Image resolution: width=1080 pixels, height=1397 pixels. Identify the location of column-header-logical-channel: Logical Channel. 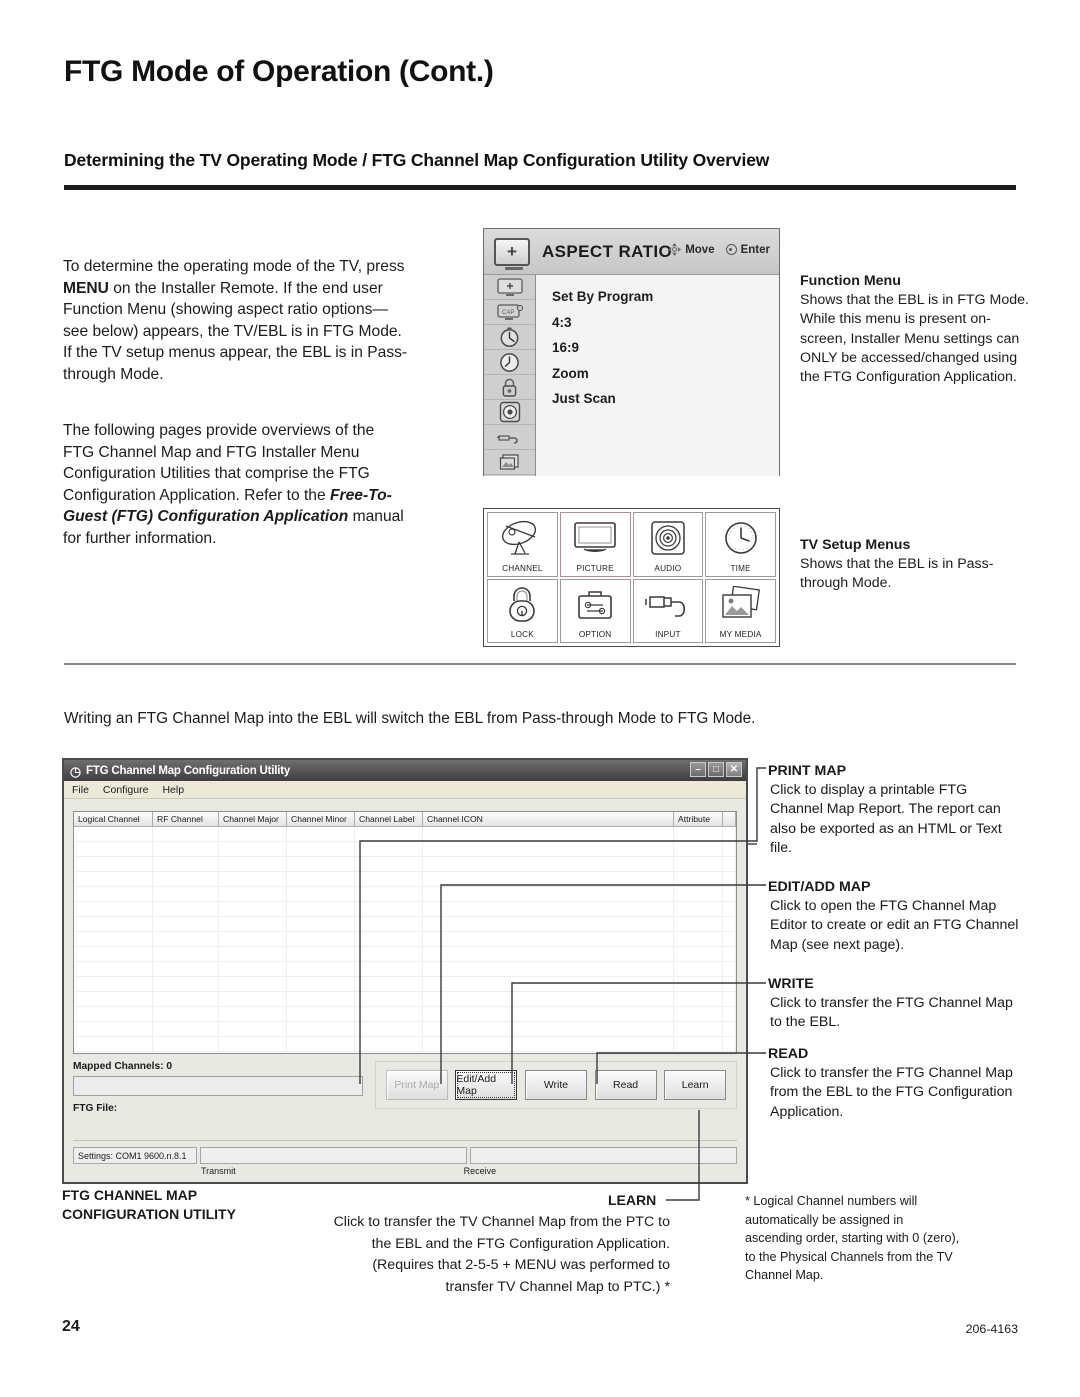
(113, 819).